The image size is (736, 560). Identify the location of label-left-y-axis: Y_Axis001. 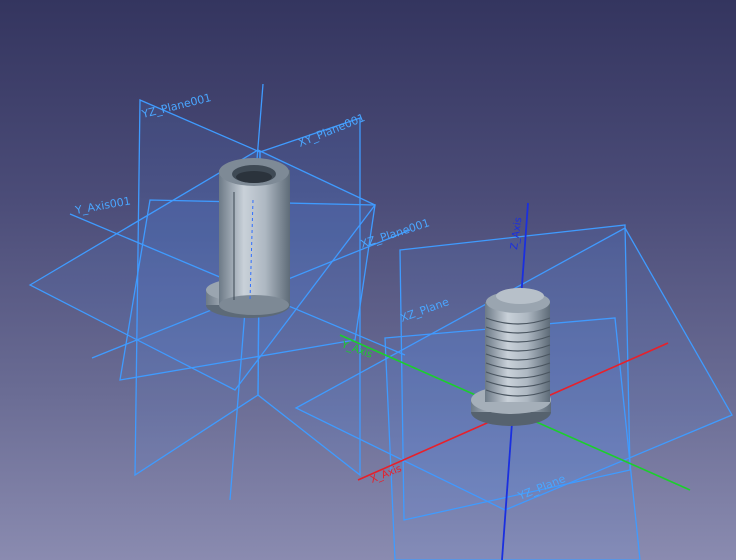
(102, 205).